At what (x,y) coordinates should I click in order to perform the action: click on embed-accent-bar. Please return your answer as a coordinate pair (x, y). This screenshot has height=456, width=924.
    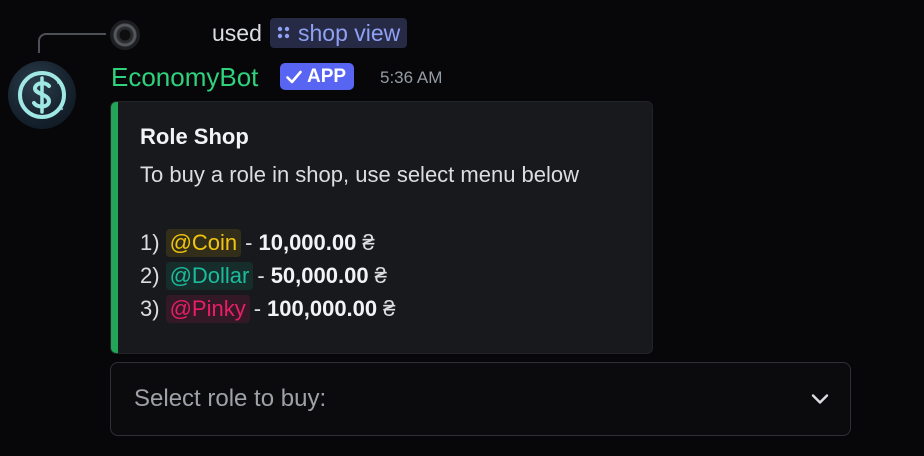
    Looking at the image, I should click on (114, 227).